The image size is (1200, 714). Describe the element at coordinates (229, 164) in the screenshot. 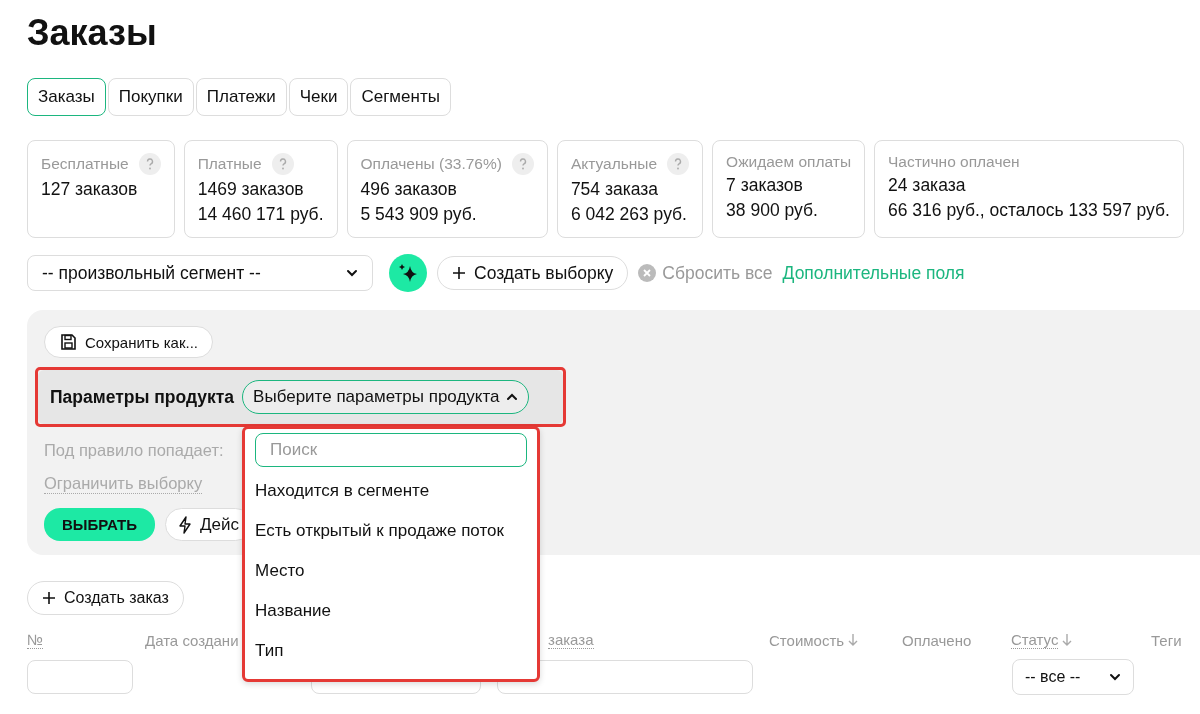

I see `stat-label: Платные` at that location.